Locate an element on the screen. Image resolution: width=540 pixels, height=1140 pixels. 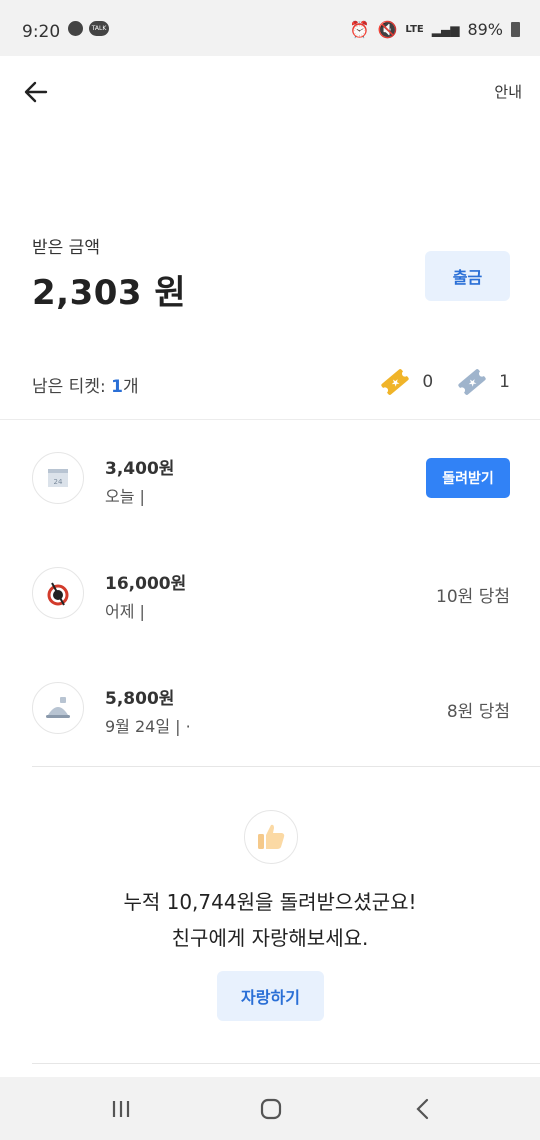
system-nav-bar is located at coordinates (270, 1108).